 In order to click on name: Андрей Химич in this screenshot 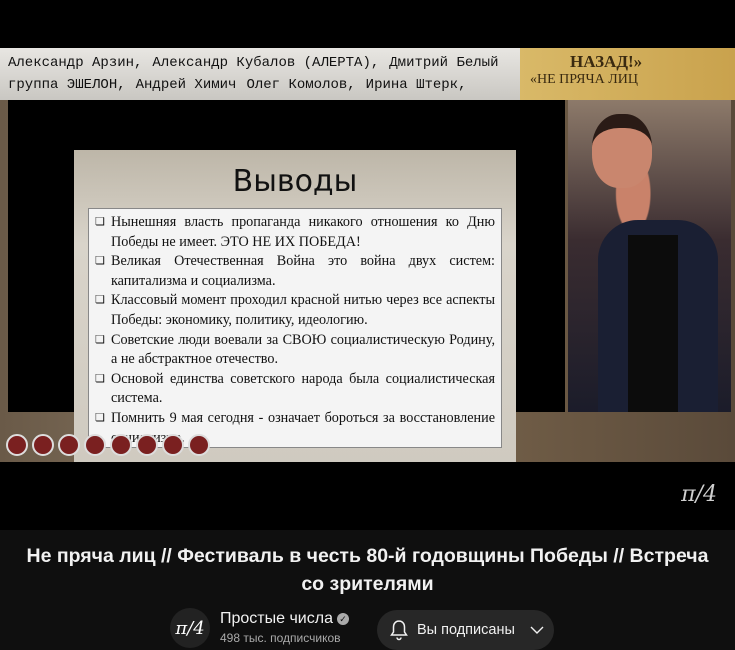, I will do `click(186, 85)`.